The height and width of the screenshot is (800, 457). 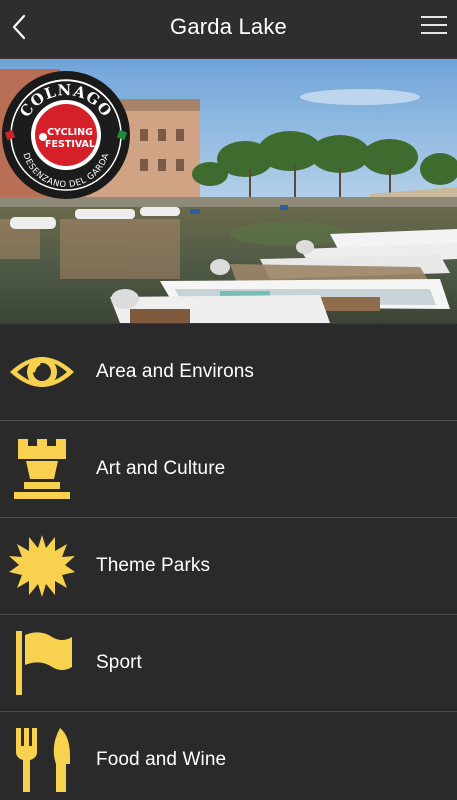 I want to click on list-item-label: Food and Wine, so click(x=161, y=759).